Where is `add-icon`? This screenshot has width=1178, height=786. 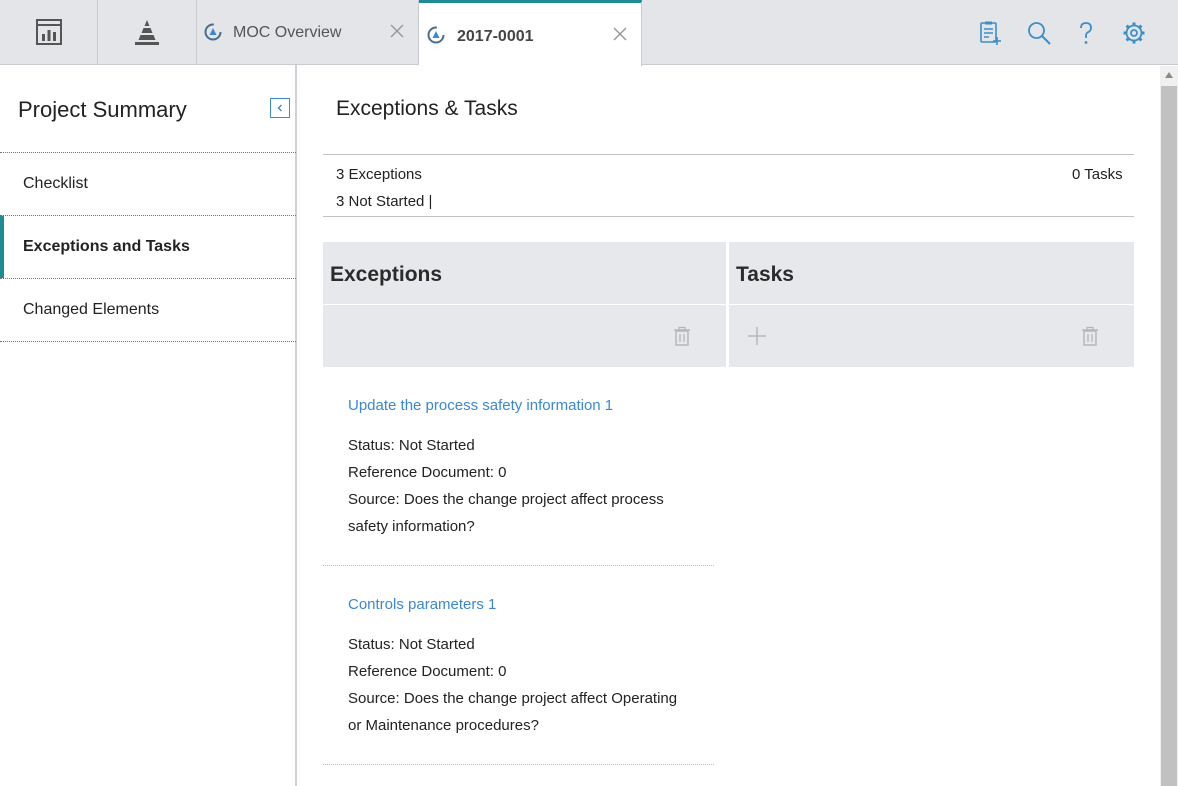 add-icon is located at coordinates (757, 336).